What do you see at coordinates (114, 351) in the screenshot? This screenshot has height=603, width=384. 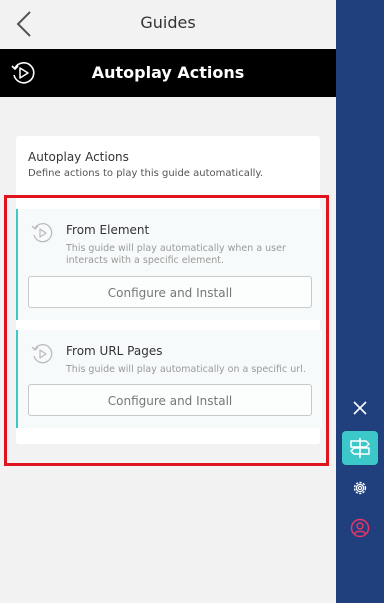 I see `option-title: From URL Pages` at bounding box center [114, 351].